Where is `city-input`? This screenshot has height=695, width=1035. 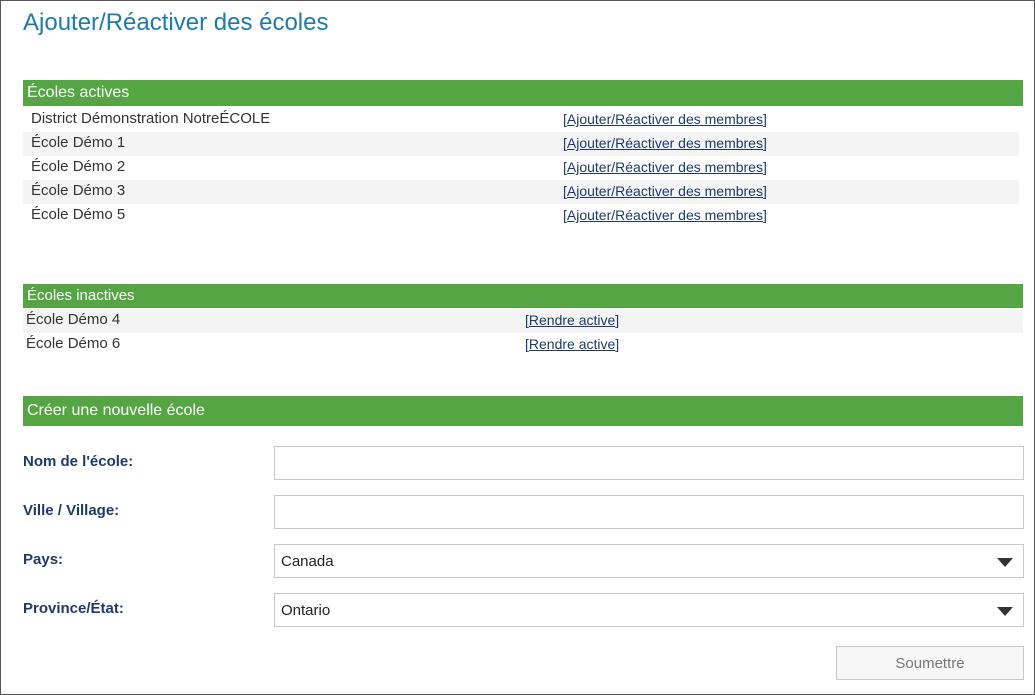
city-input is located at coordinates (649, 512).